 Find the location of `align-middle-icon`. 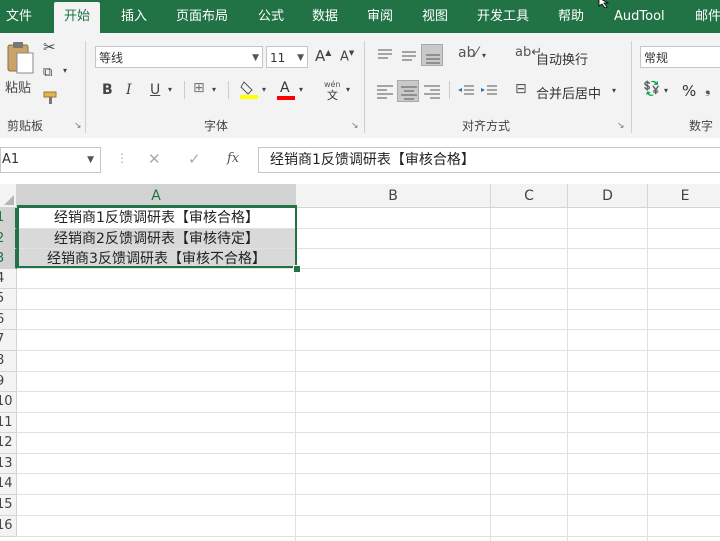

align-middle-icon is located at coordinates (409, 55).